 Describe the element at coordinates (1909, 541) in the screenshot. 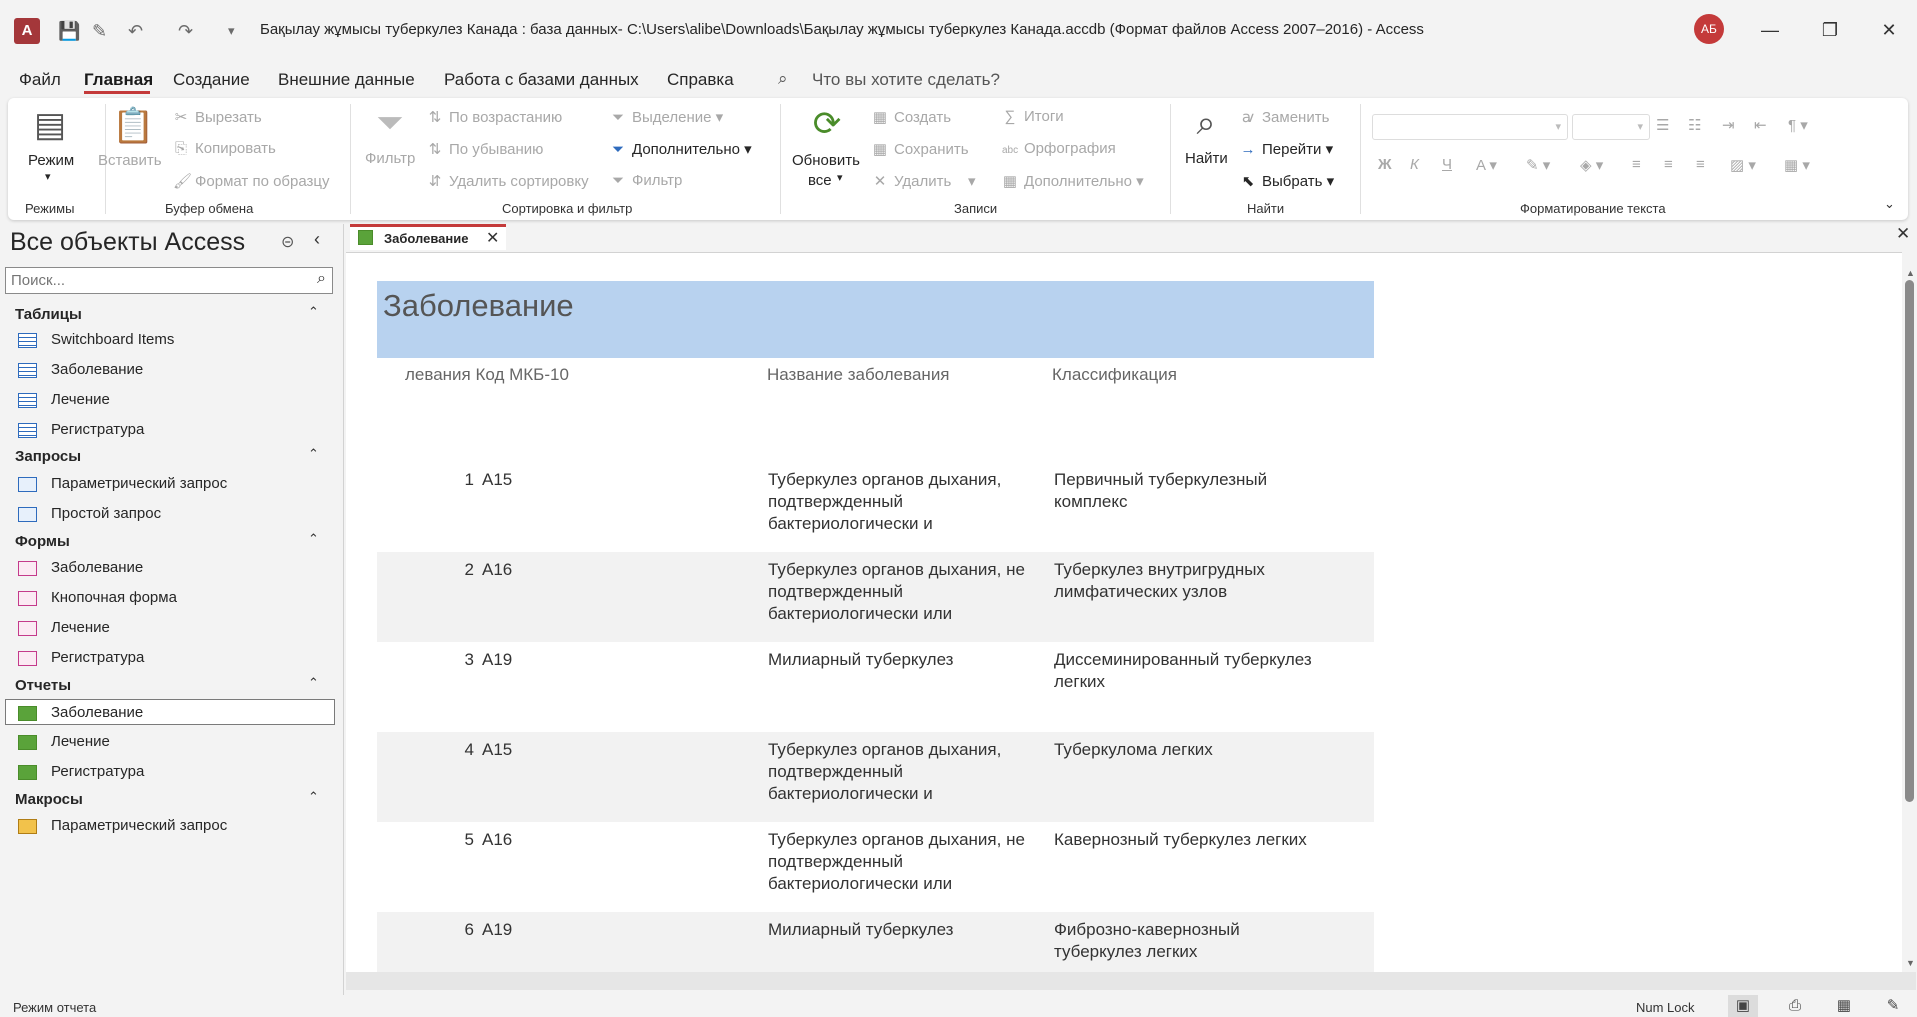

I see `vertical-scroll-thumb` at that location.